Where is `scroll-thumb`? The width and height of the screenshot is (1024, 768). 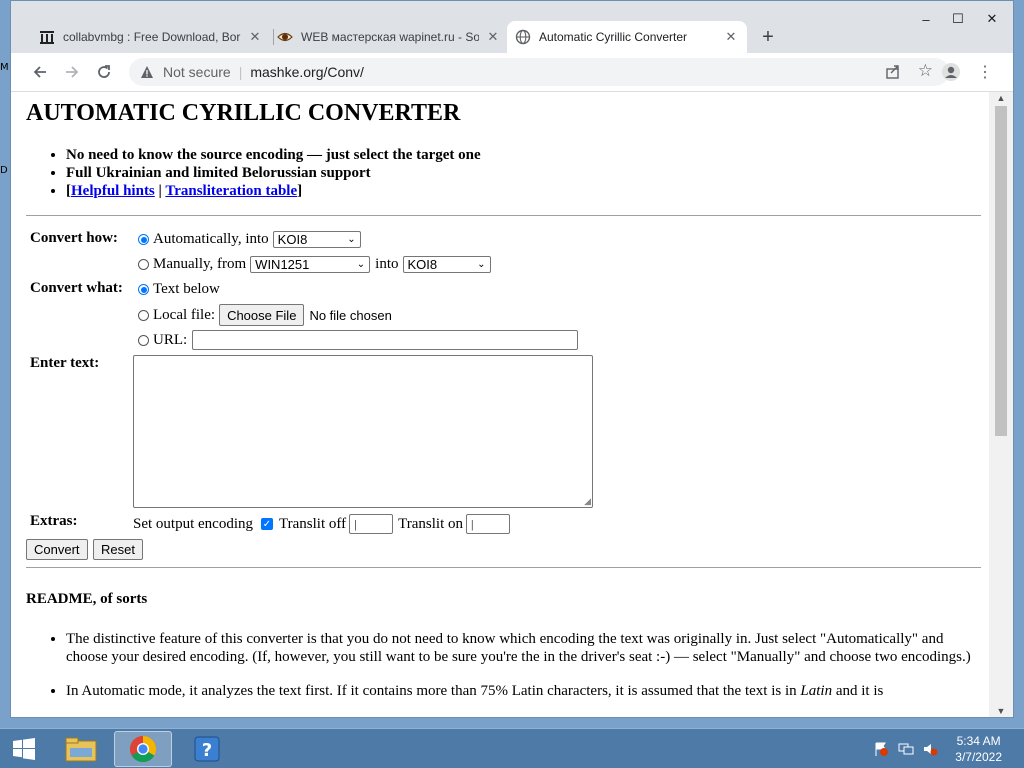 scroll-thumb is located at coordinates (1001, 271).